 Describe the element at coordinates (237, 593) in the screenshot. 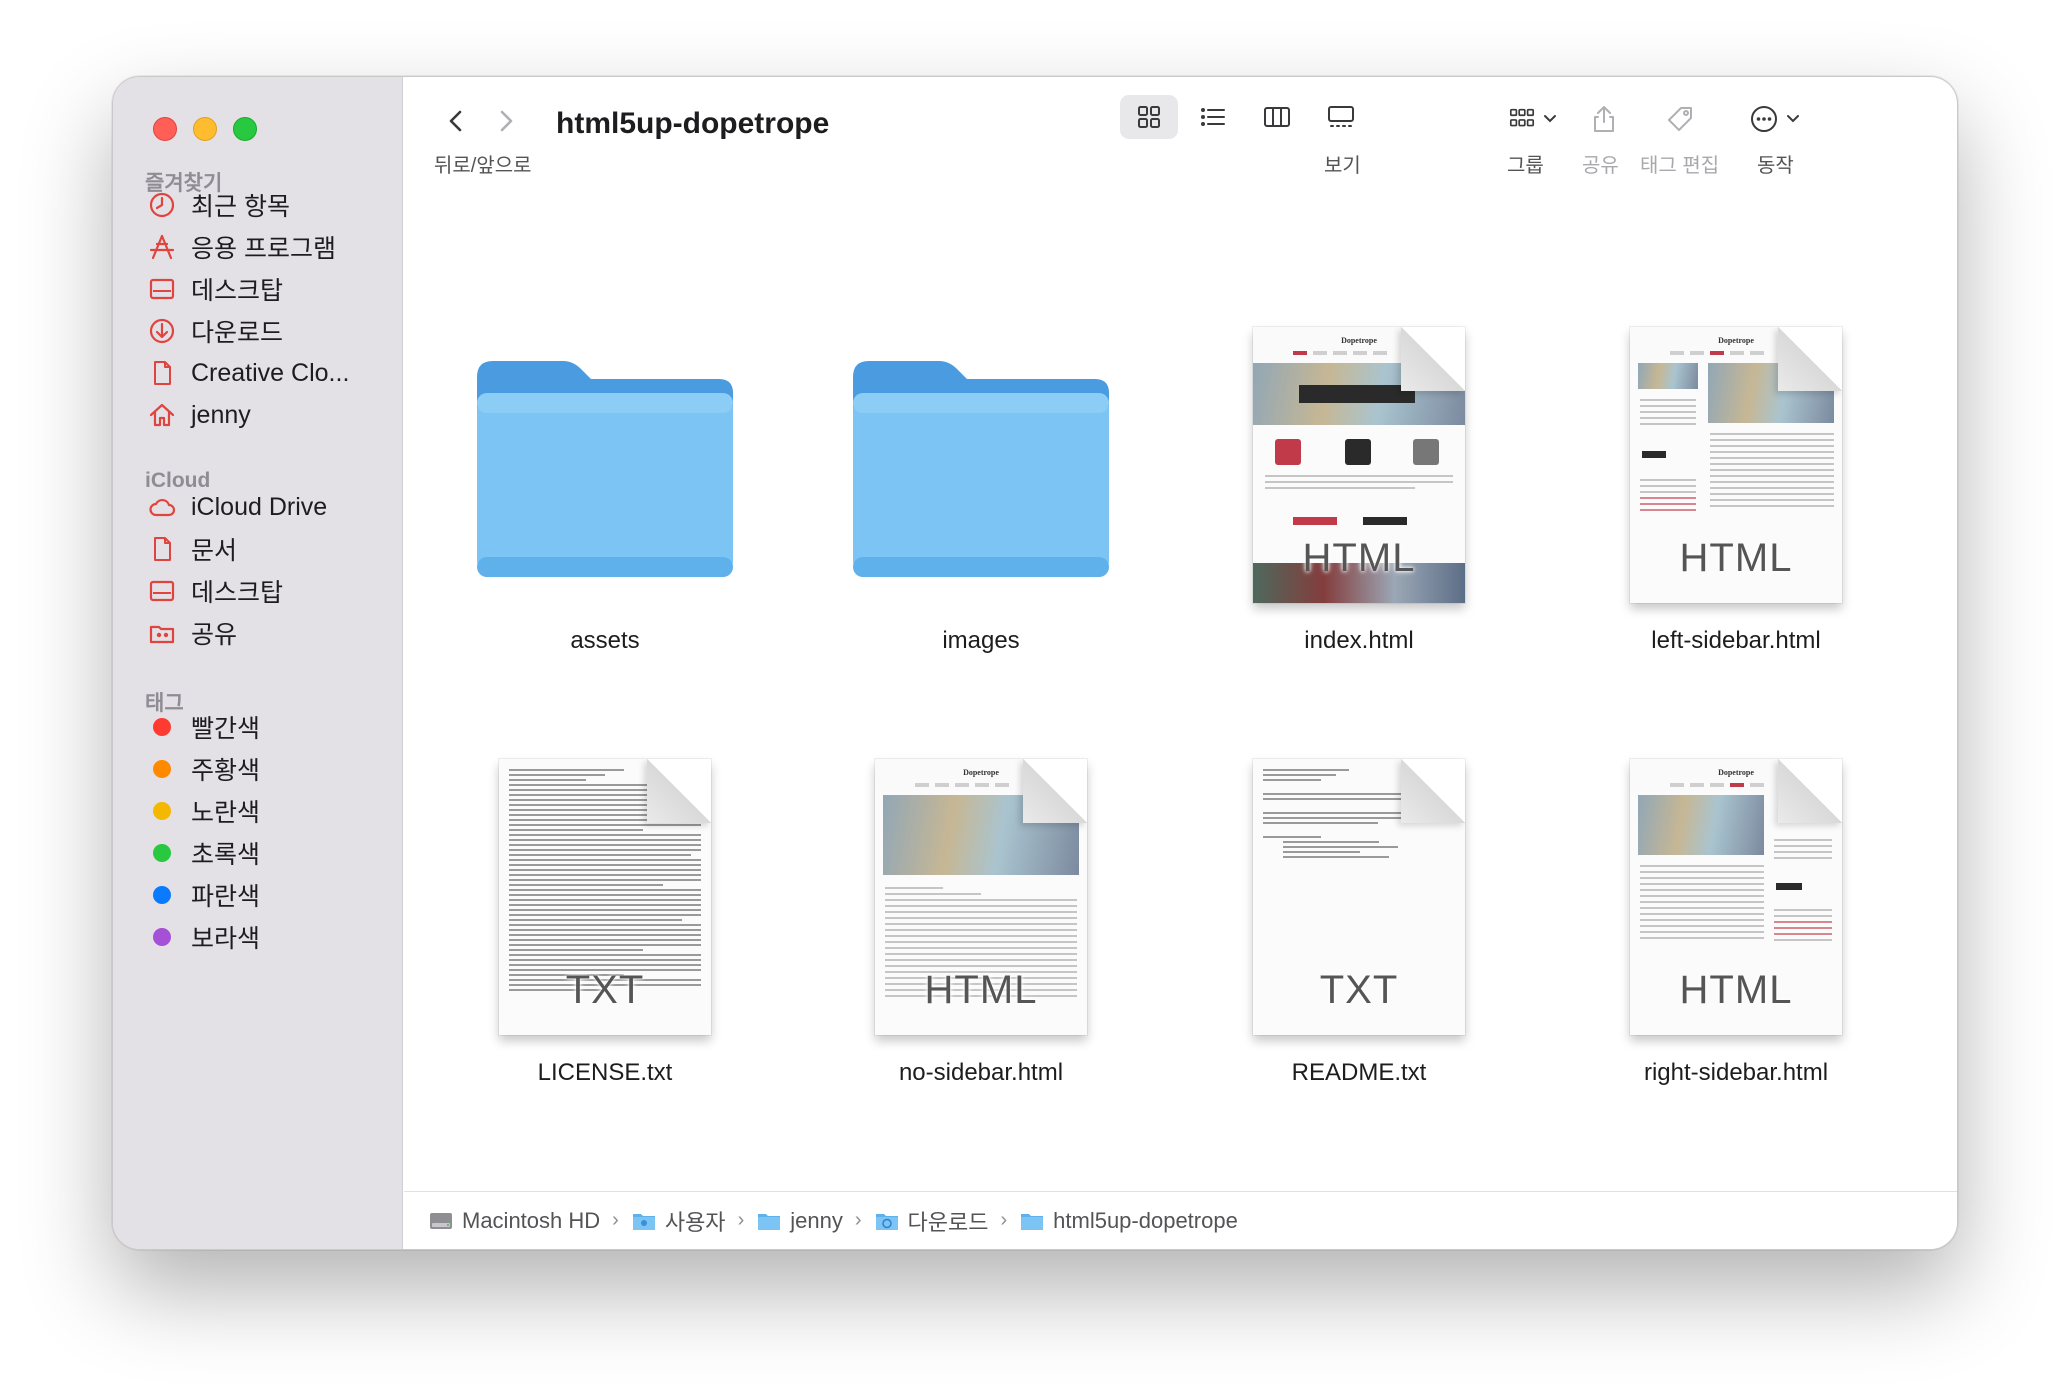

I see `sidebar-item-label: 데스크탑` at that location.